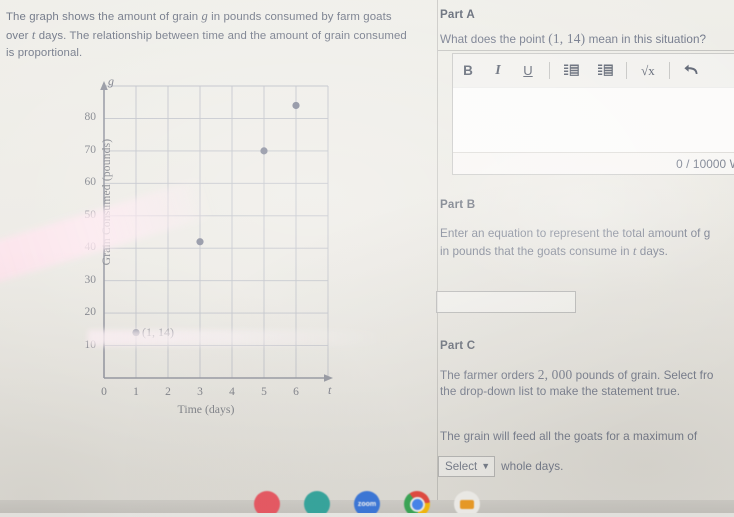 The height and width of the screenshot is (517, 734). I want to click on undo-icon, so click(691, 71).